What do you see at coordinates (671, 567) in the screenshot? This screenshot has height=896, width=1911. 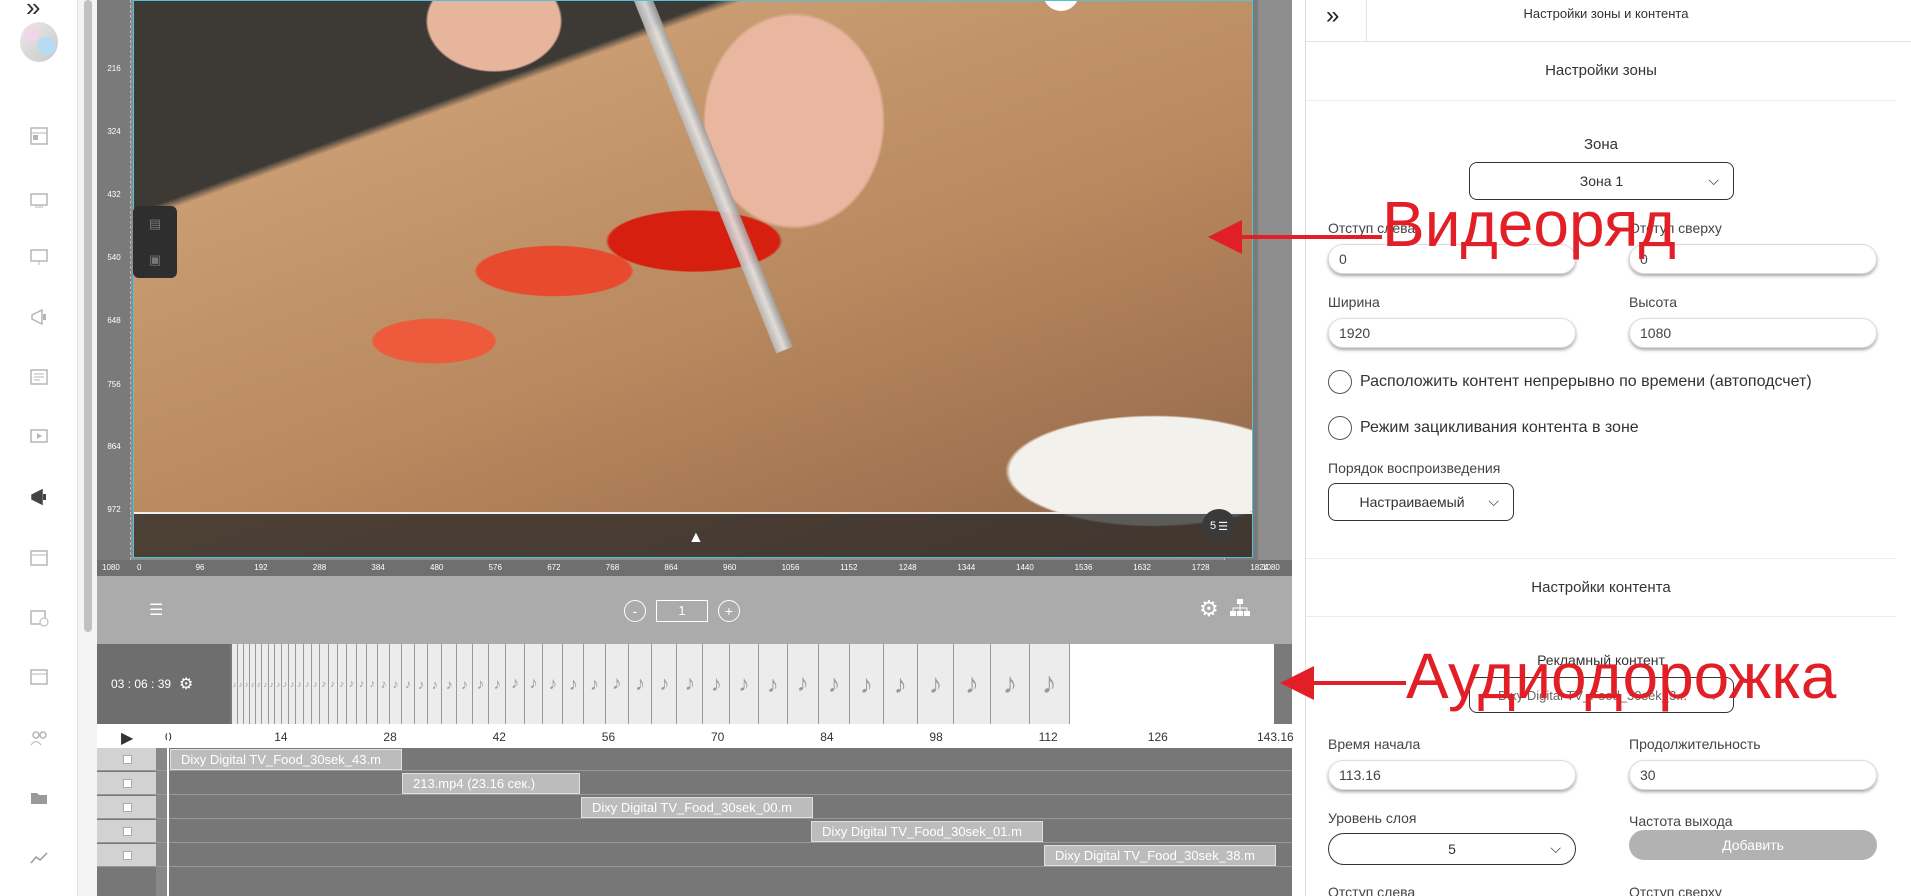 I see `ruler-tick: 864` at bounding box center [671, 567].